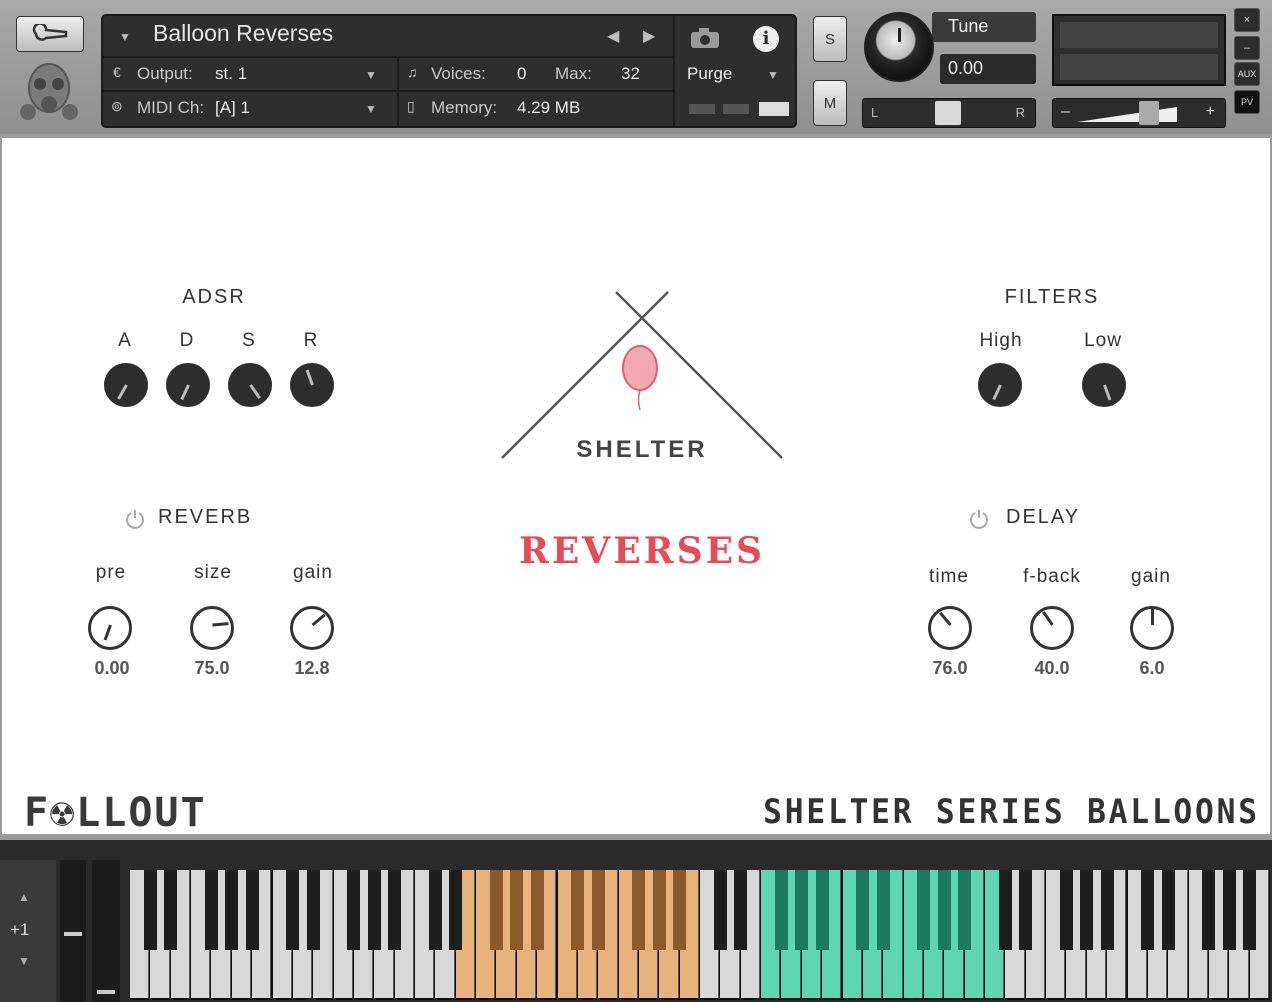  What do you see at coordinates (110, 628) in the screenshot?
I see `reverb-pre-knob` at bounding box center [110, 628].